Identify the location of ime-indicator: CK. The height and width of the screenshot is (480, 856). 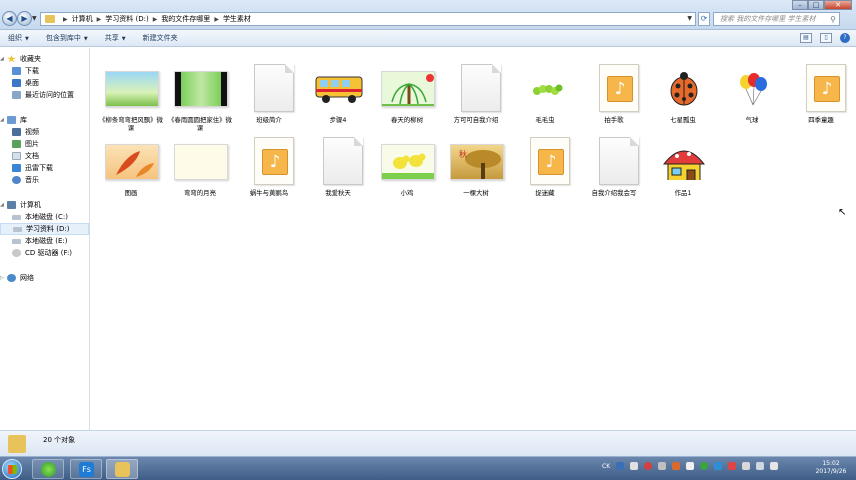
(606, 466).